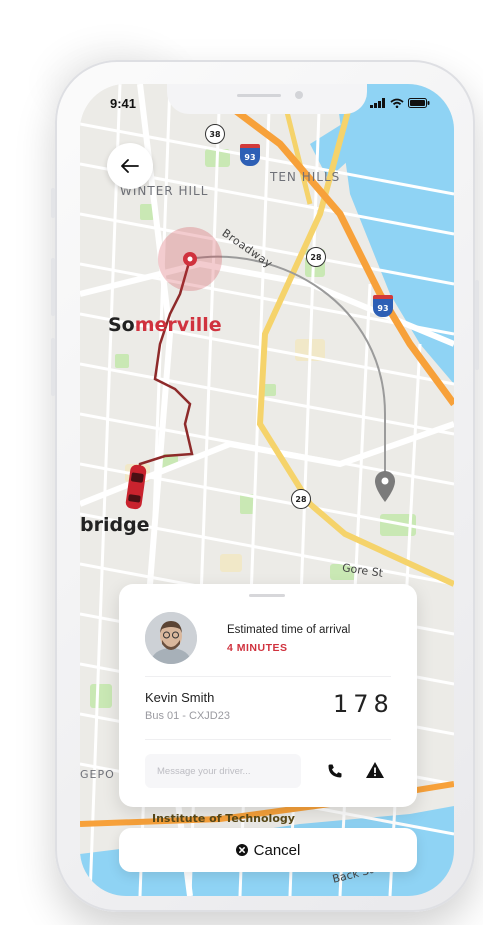 The height and width of the screenshot is (925, 483). What do you see at coordinates (223, 818) in the screenshot?
I see `map-label-institute: Institute of Technology` at bounding box center [223, 818].